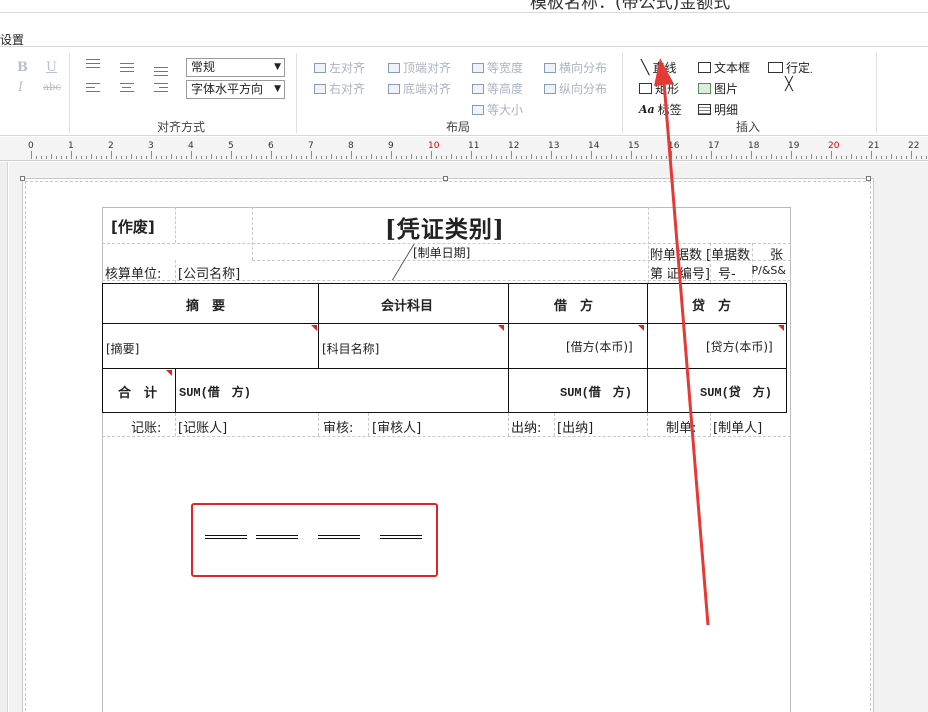  I want to click on annotation-arrow, so click(682, 342).